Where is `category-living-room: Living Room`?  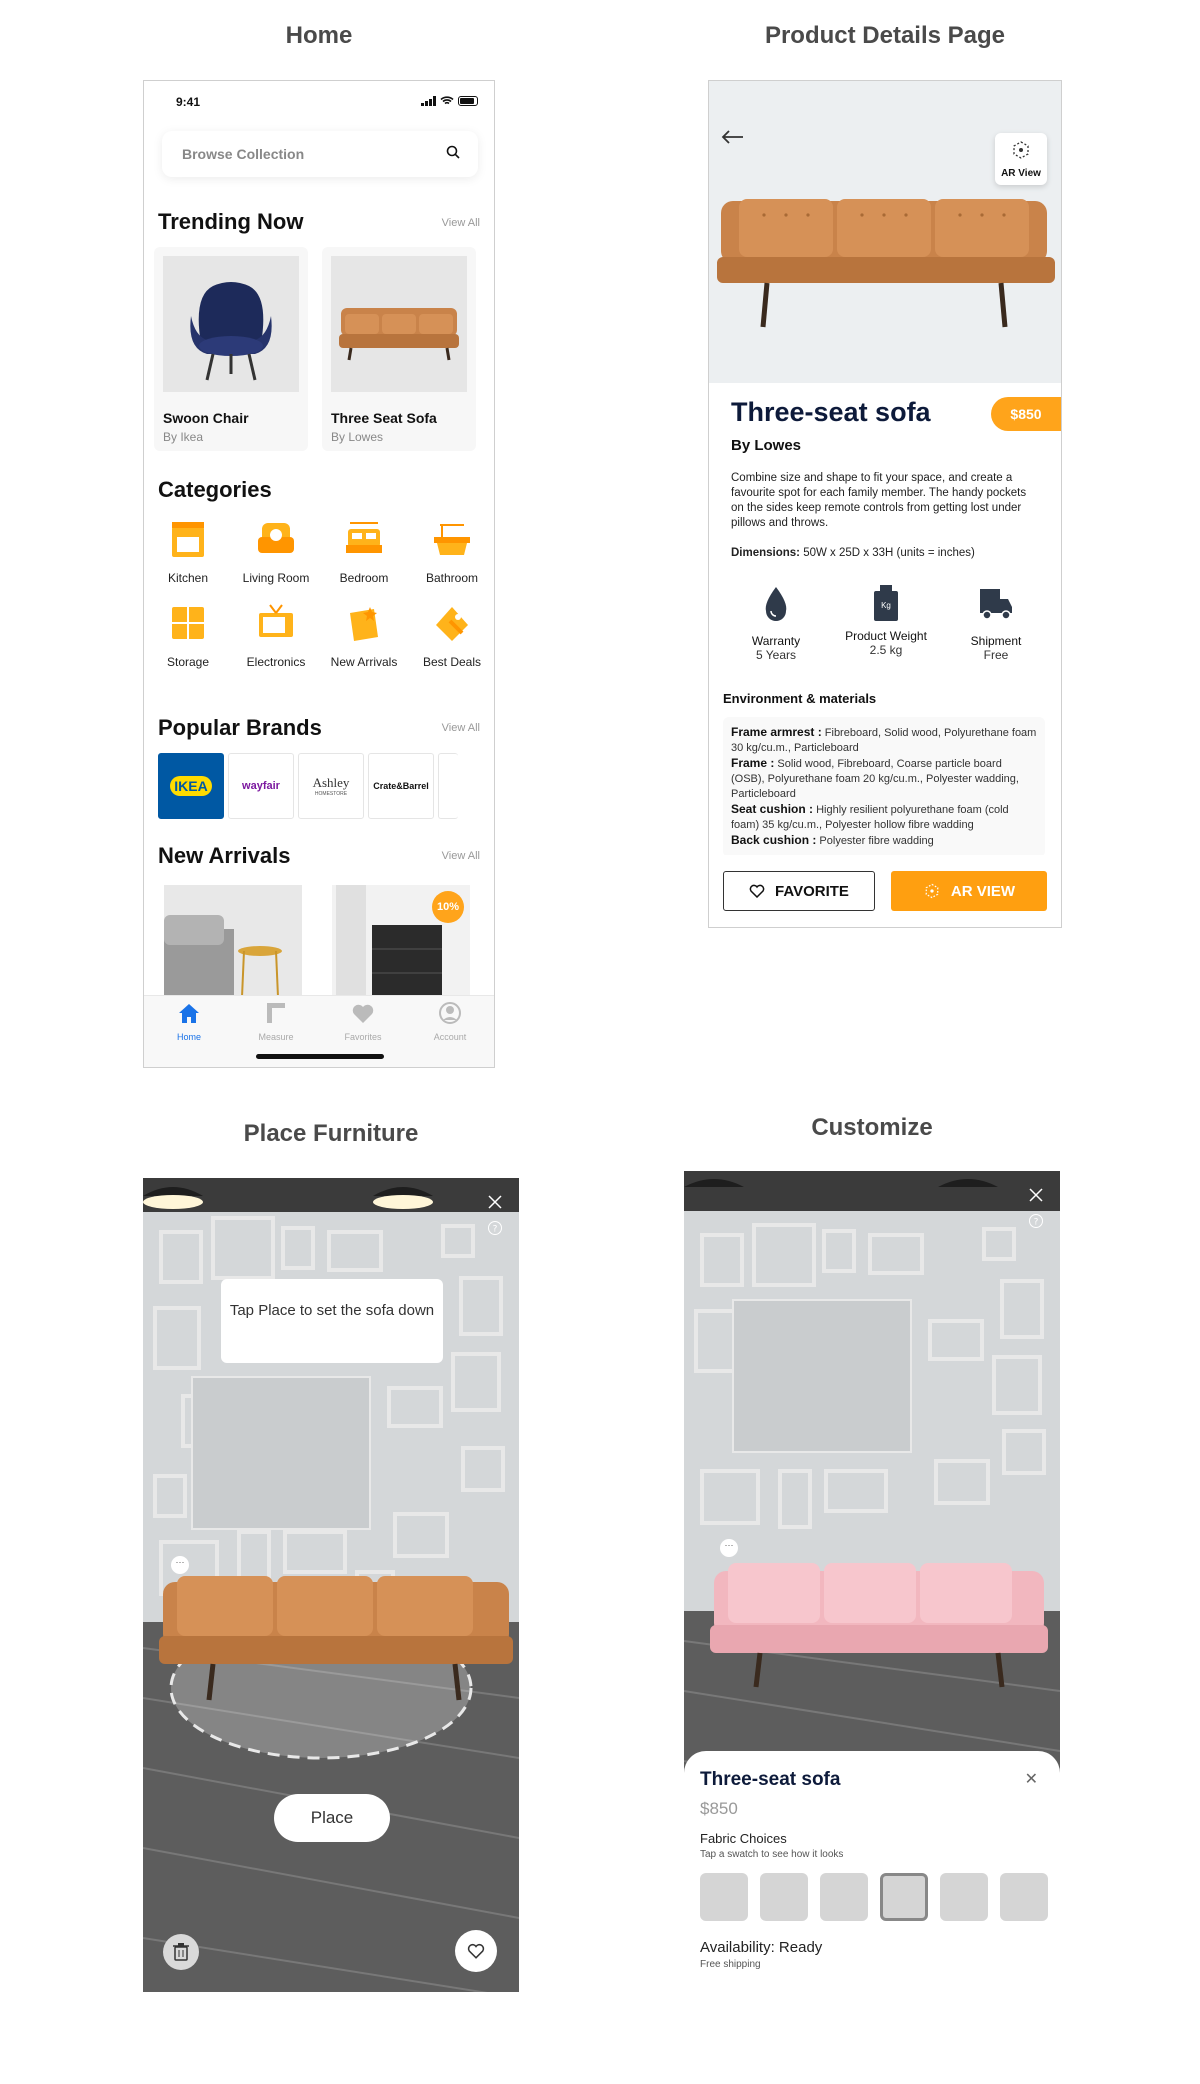 category-living-room: Living Room is located at coordinates (276, 552).